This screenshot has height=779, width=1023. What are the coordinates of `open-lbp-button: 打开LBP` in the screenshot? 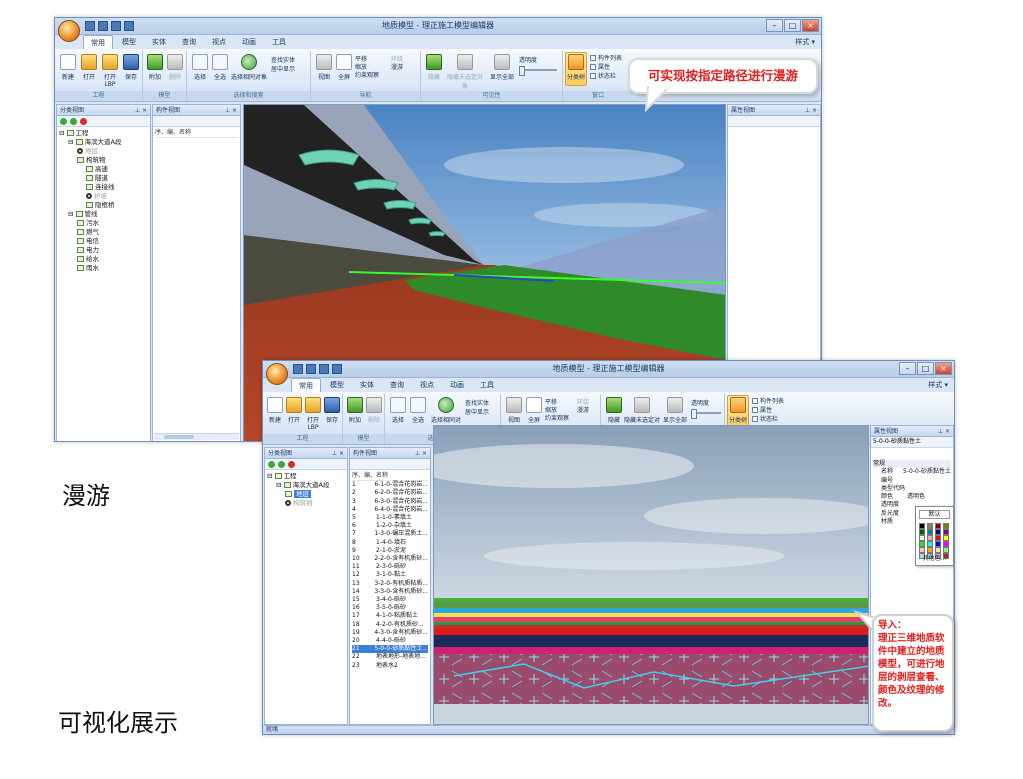 It's located at (110, 71).